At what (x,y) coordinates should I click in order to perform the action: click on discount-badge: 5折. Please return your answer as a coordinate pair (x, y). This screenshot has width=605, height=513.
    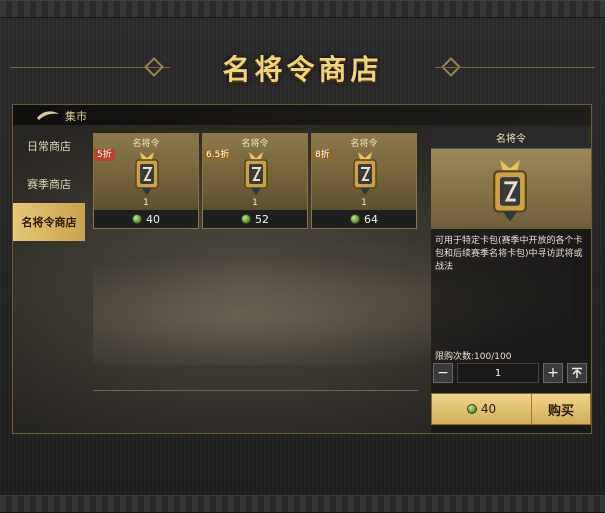
    Looking at the image, I should click on (104, 155).